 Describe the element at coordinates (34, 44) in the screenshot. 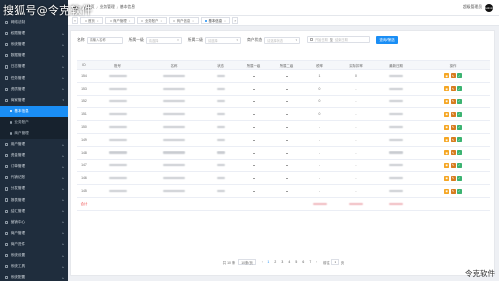

I see `sidebar-item: 系统管理 ▸` at that location.